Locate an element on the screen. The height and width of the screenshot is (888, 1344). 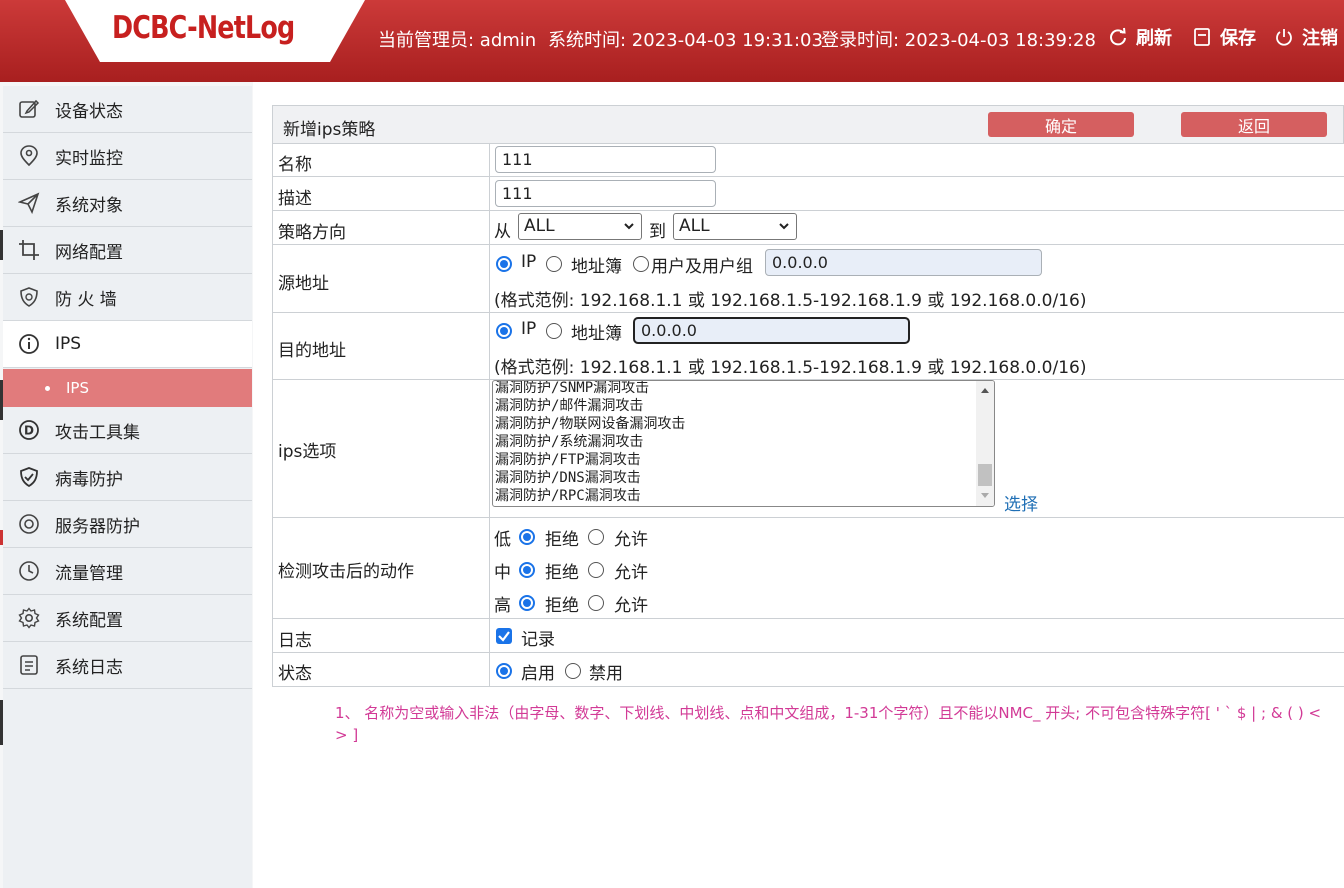
logo-area: DCBC-NetLog is located at coordinates (190, 31).